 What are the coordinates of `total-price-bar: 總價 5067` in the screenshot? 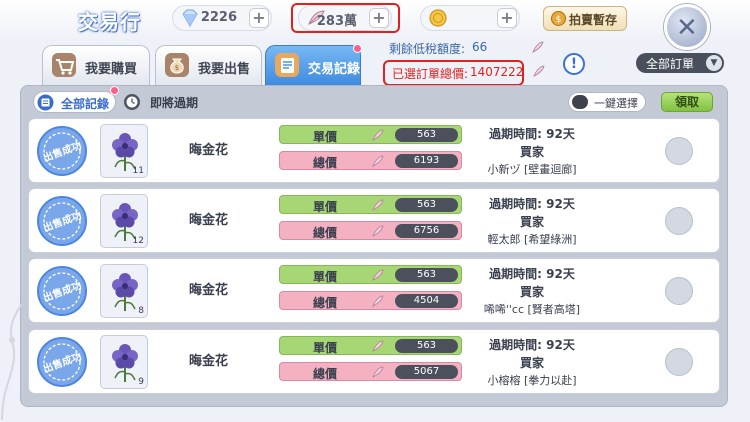 It's located at (370, 371).